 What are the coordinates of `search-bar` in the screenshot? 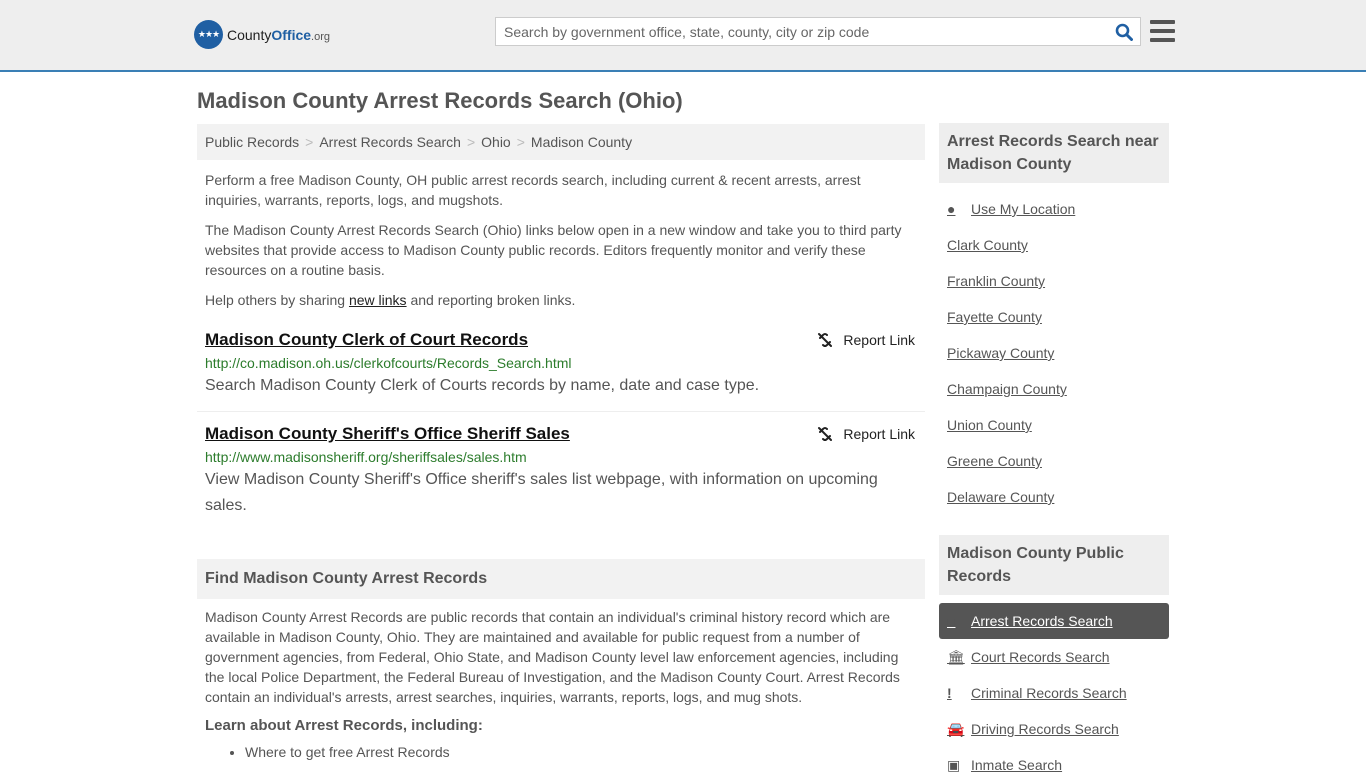 It's located at (818, 31).